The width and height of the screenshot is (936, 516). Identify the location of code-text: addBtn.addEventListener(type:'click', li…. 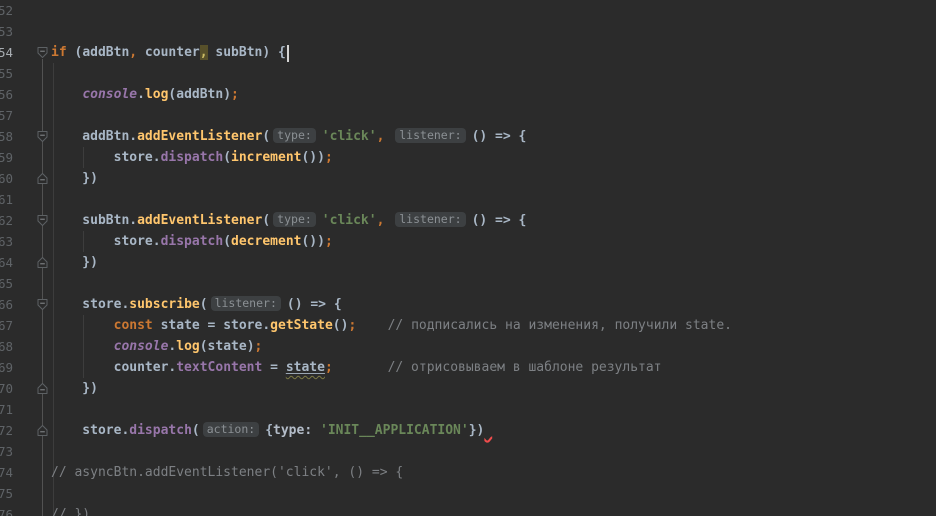
(288, 136).